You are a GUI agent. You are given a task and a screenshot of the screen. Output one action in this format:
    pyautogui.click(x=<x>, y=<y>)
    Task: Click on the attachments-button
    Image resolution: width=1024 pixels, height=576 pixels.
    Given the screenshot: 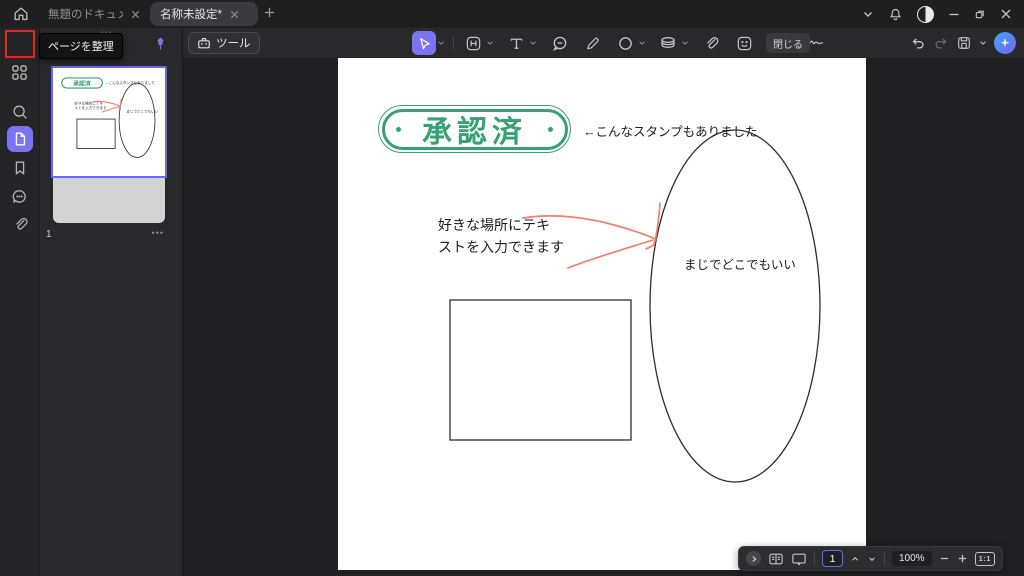 What is the action you would take?
    pyautogui.click(x=20, y=224)
    